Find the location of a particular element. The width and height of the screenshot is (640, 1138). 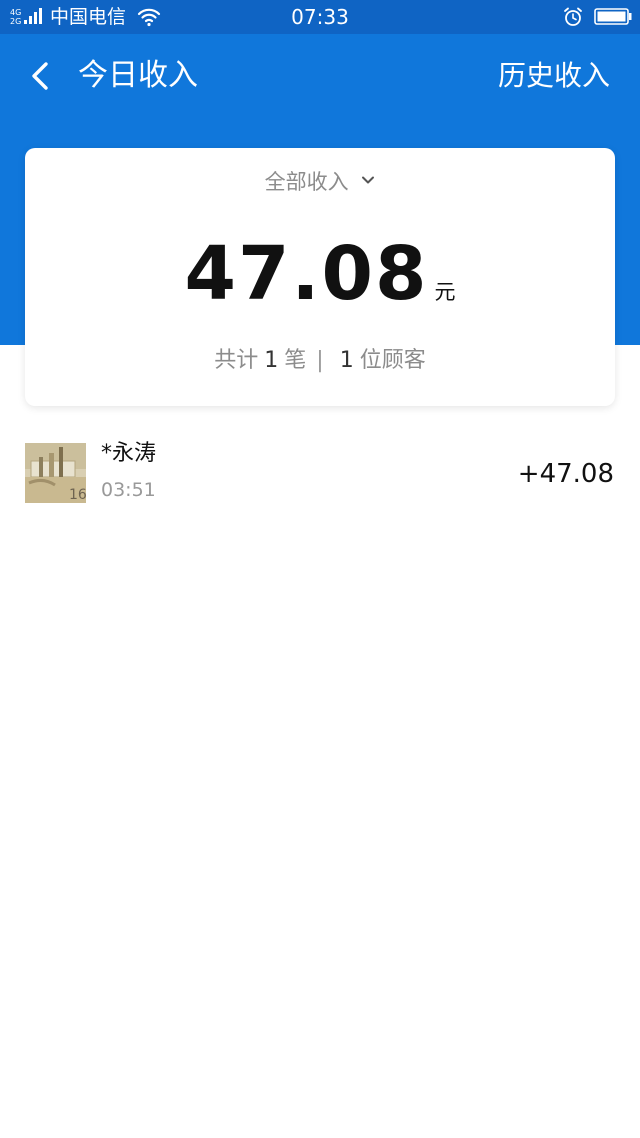

income-filter-dropdown: 全部收入 is located at coordinates (320, 182).